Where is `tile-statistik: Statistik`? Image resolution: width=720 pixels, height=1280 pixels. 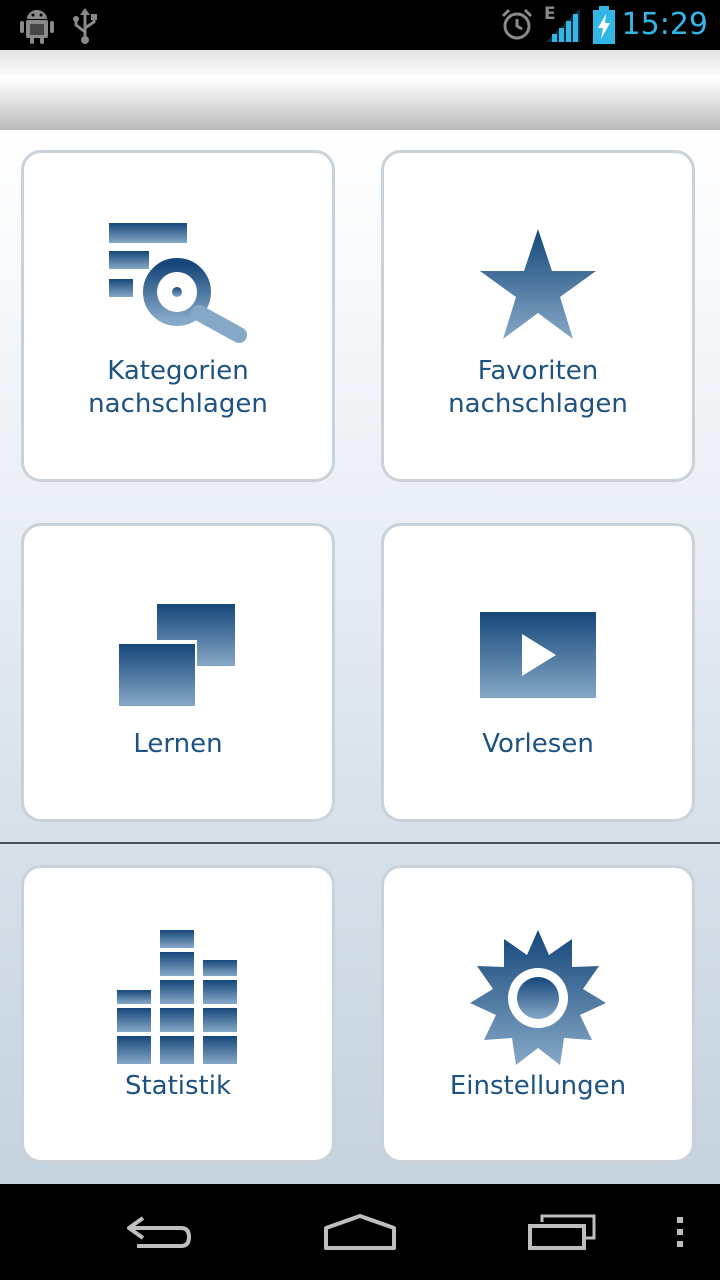
tile-statistik: Statistik is located at coordinates (178, 1014).